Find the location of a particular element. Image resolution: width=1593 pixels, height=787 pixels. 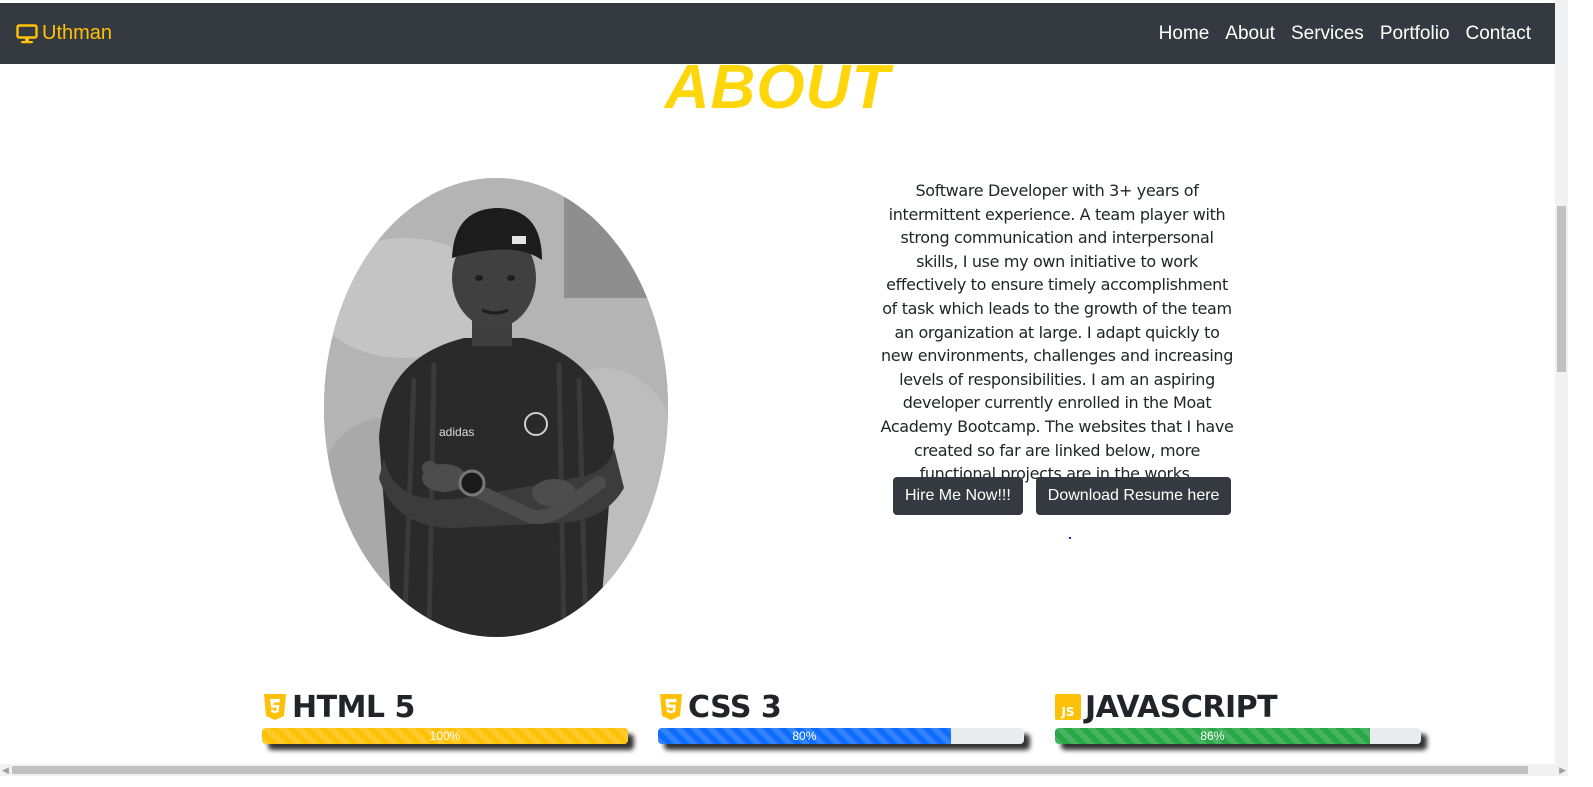

vertical-scrollbar is located at coordinates (1561, 387).